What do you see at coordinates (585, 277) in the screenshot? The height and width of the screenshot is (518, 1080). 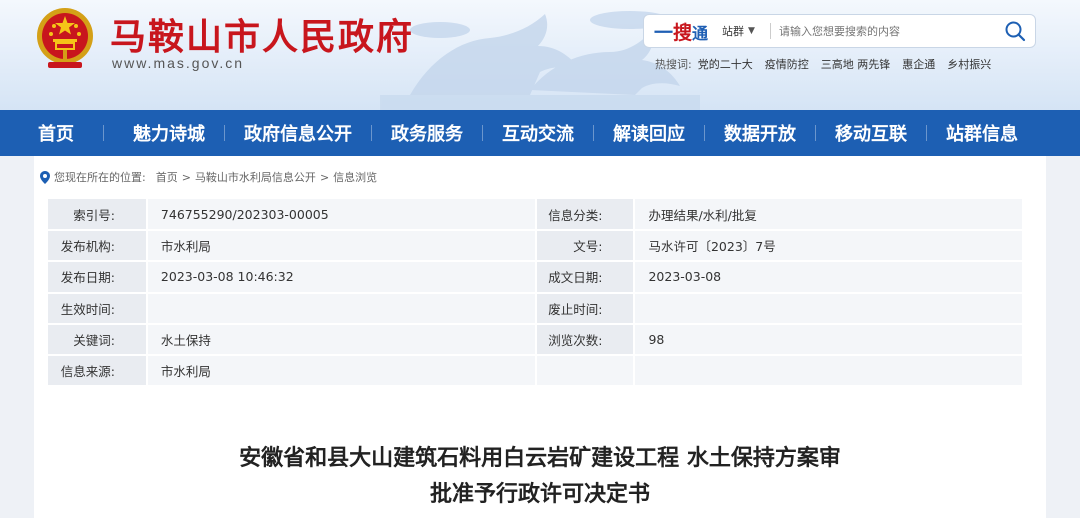 I see `info-label: 成文日期:` at bounding box center [585, 277].